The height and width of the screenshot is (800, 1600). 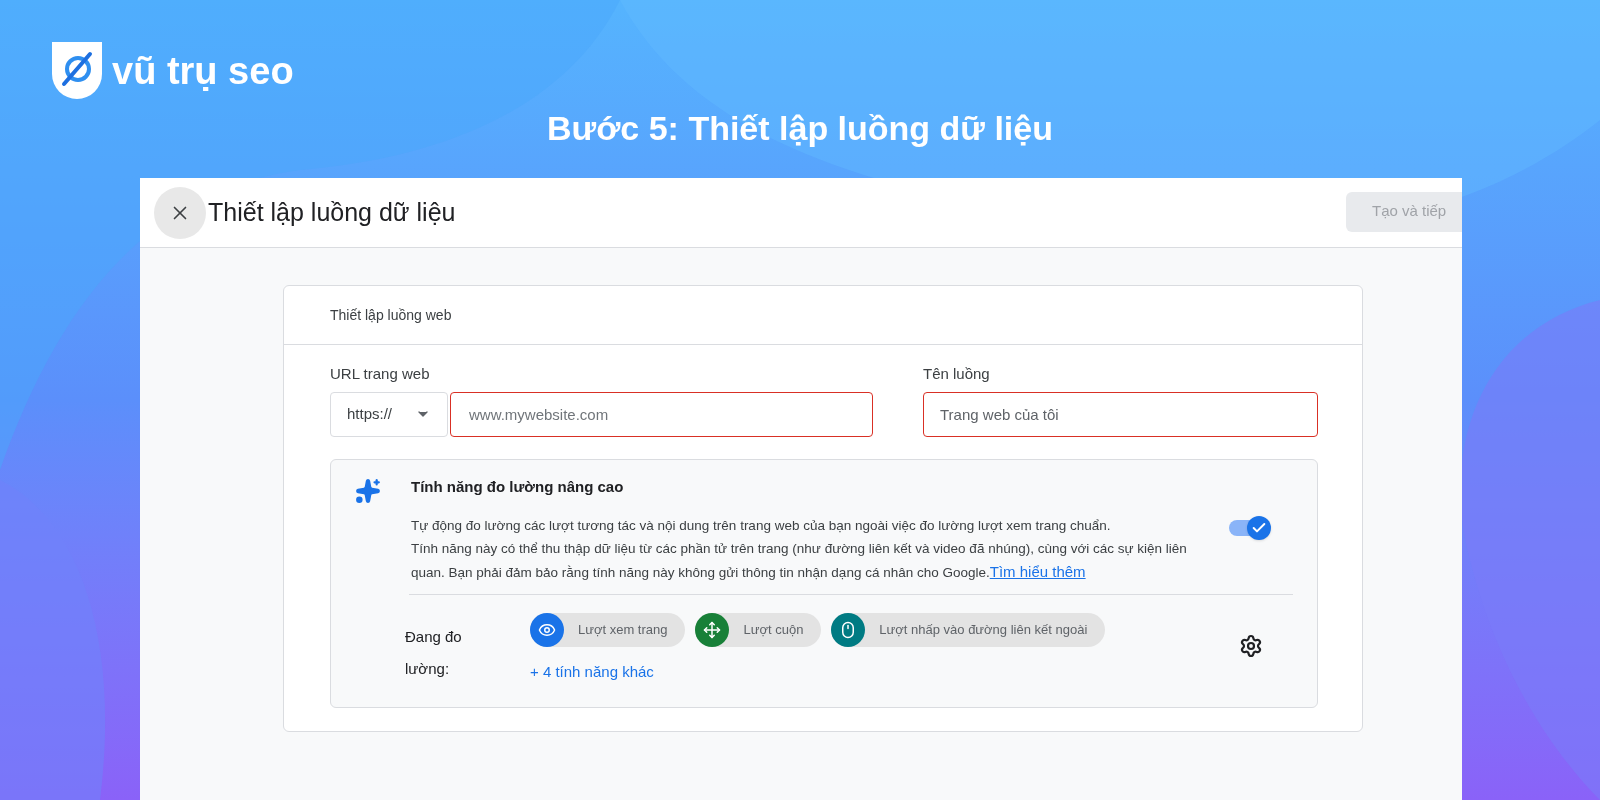 What do you see at coordinates (983, 630) in the screenshot?
I see `chip-label: Lượt nhấp vào đường liên kết ngoài` at bounding box center [983, 630].